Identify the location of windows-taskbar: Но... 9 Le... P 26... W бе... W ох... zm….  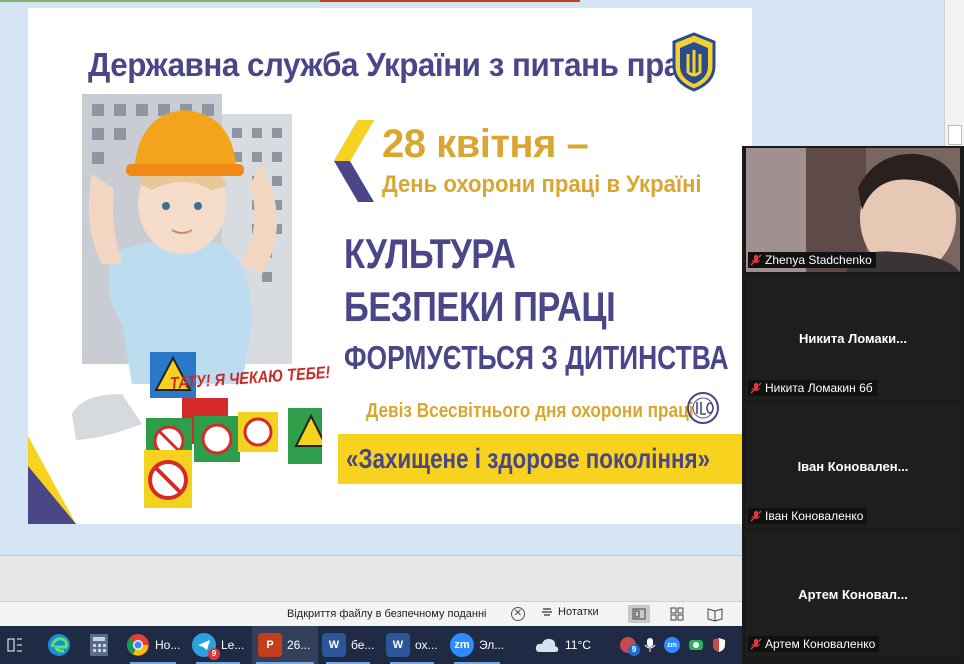
(371, 645).